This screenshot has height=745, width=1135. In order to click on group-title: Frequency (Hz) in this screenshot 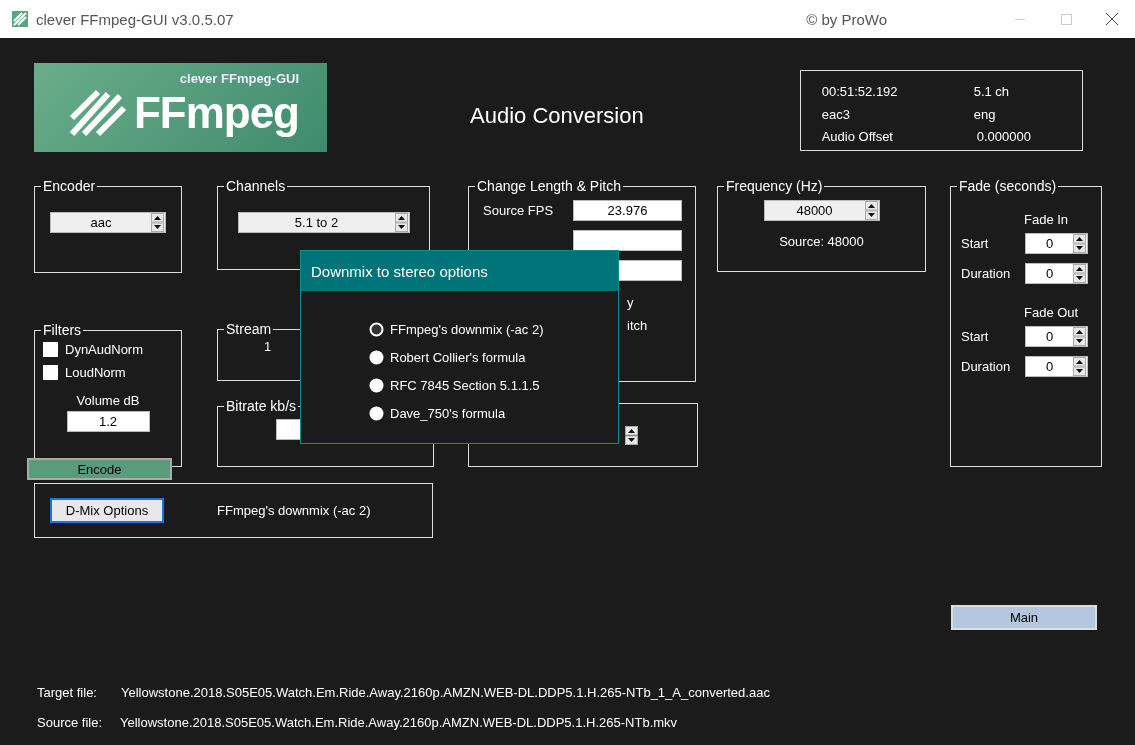, I will do `click(774, 186)`.